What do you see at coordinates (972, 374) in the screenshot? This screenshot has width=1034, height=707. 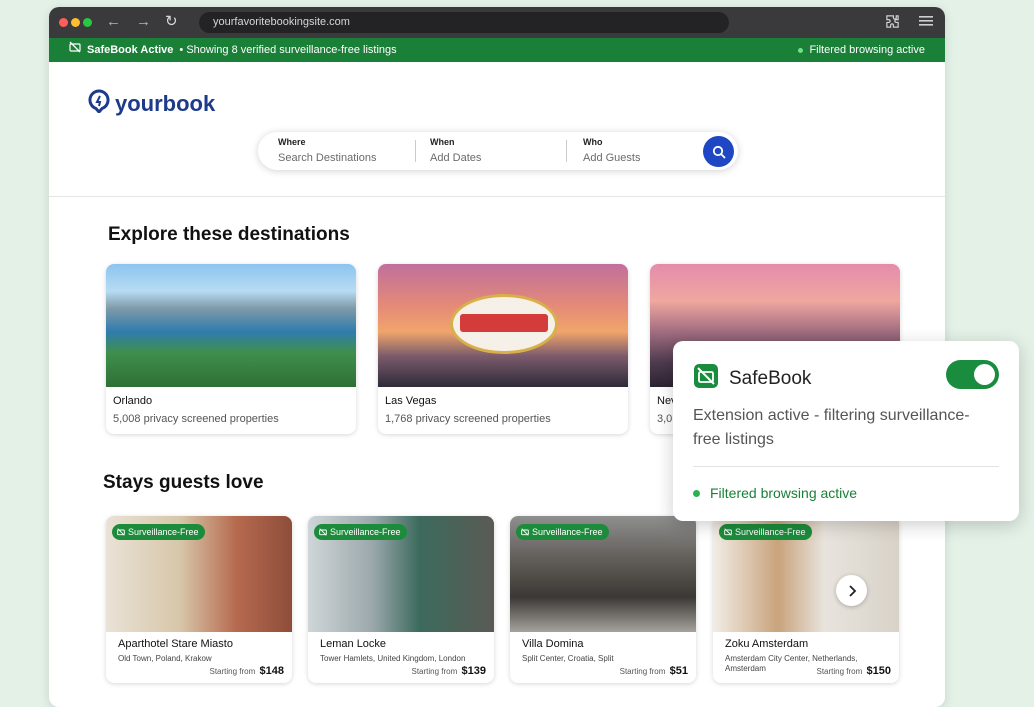 I see `safebook-toggle` at bounding box center [972, 374].